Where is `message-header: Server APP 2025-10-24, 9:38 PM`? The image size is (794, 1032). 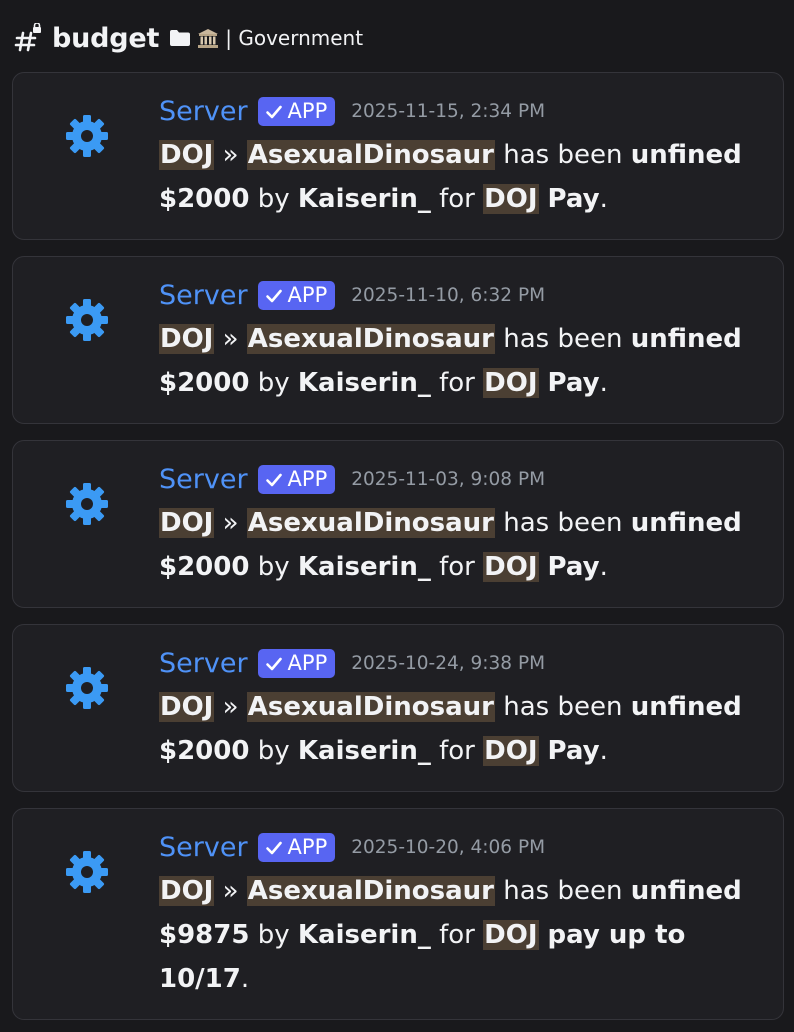 message-header: Server APP 2025-10-24, 9:38 PM is located at coordinates (352, 663).